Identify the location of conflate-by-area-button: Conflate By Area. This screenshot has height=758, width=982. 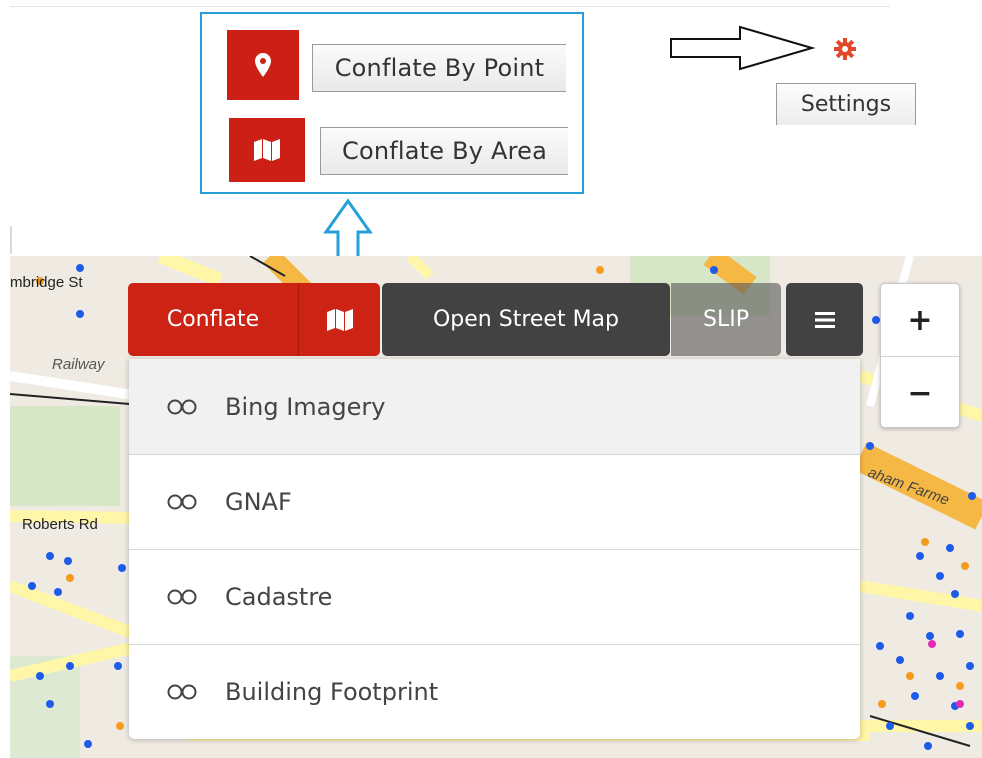
(444, 151).